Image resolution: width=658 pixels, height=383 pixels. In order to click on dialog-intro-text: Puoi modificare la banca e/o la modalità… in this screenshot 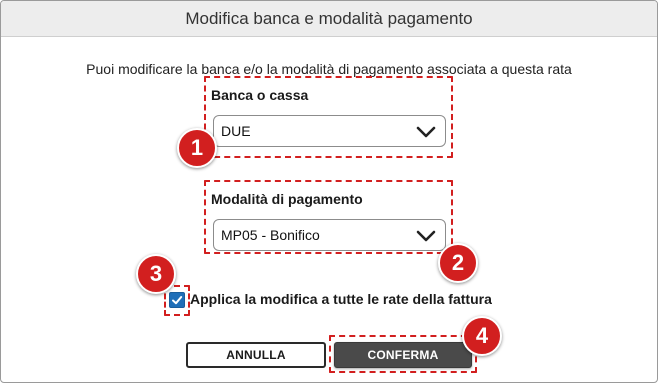, I will do `click(329, 69)`.